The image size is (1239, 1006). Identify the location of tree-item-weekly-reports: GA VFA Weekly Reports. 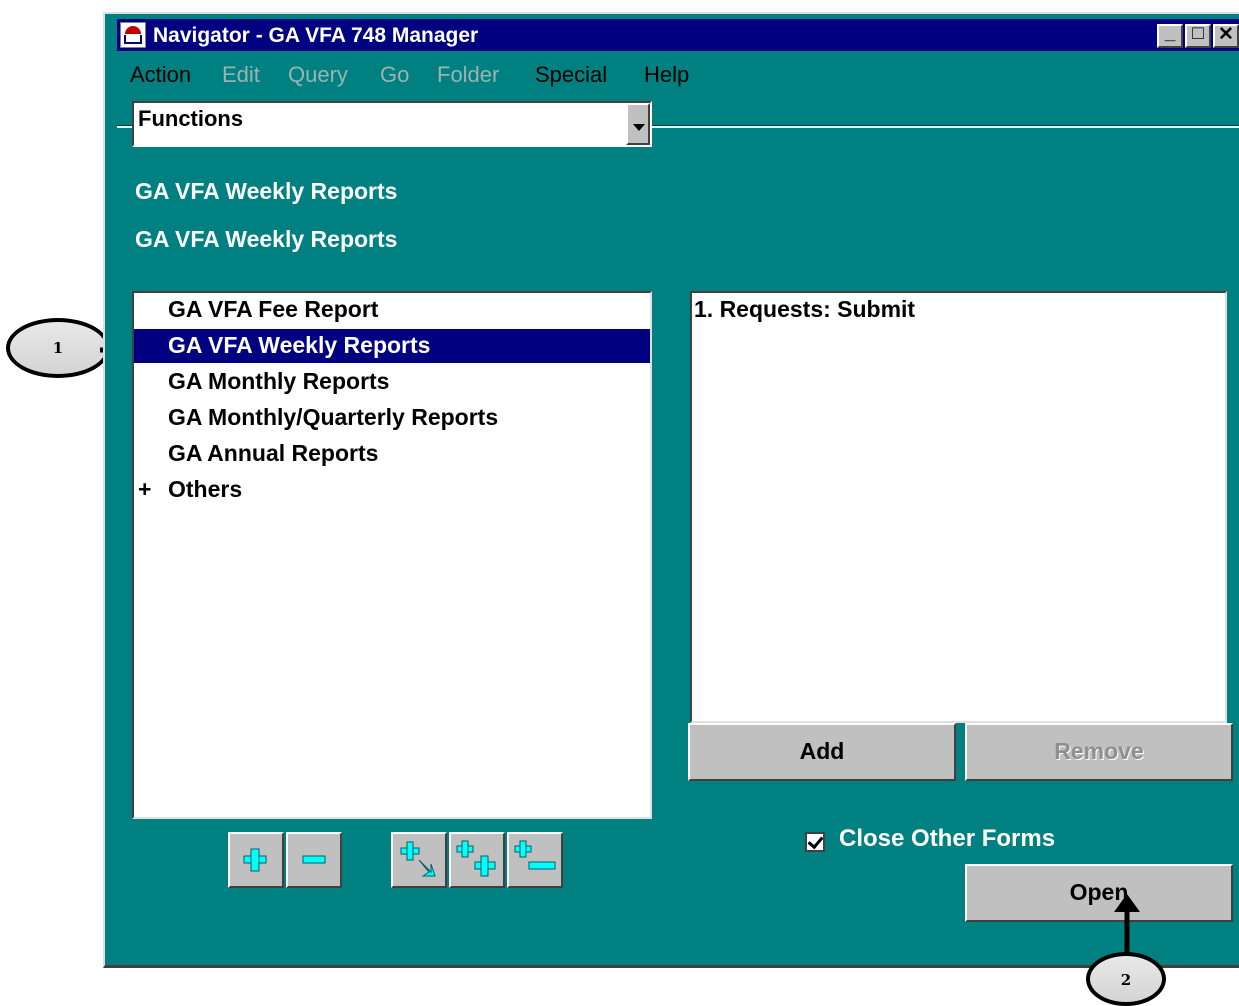
(392, 346).